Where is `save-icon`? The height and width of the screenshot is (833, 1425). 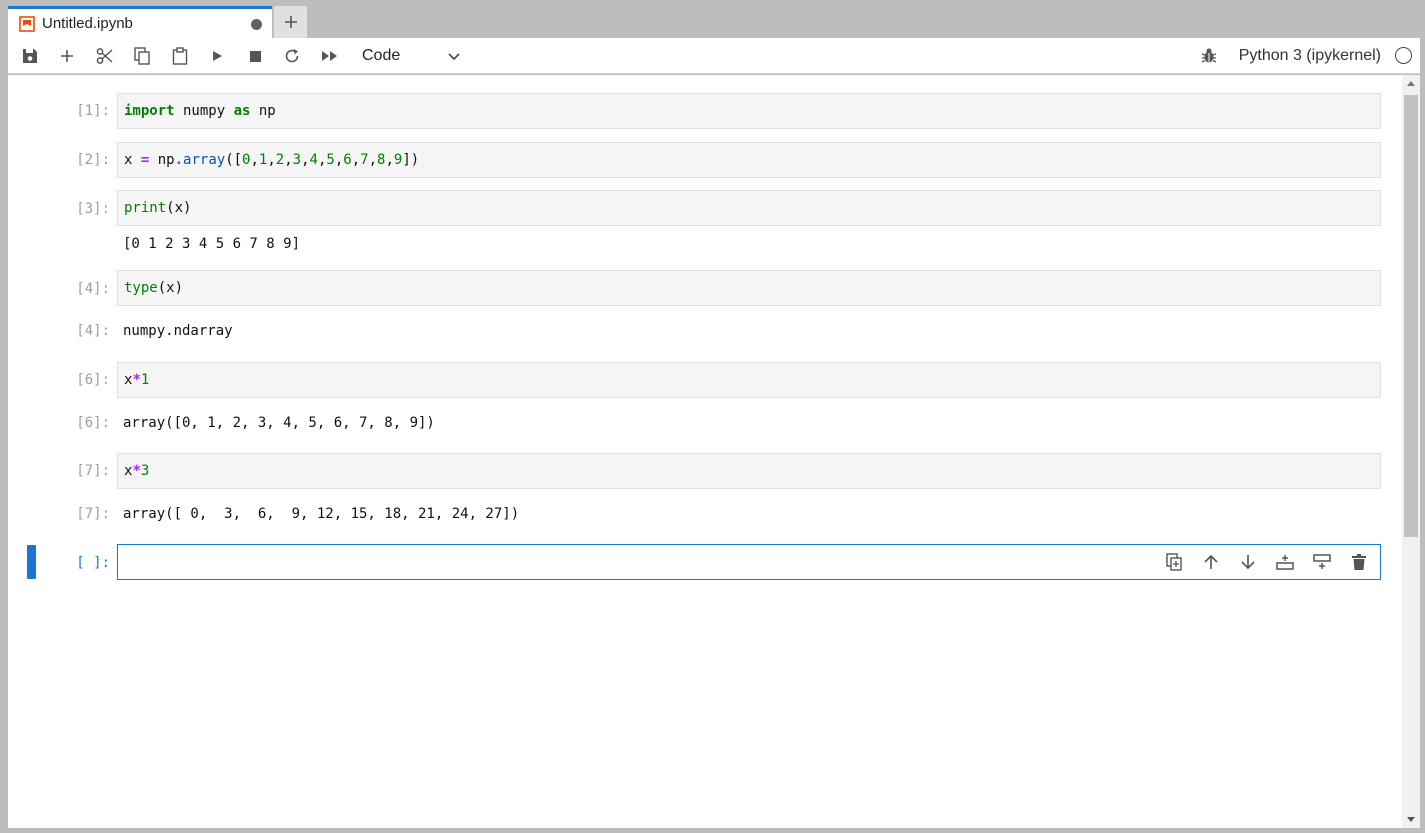
save-icon is located at coordinates (30, 56).